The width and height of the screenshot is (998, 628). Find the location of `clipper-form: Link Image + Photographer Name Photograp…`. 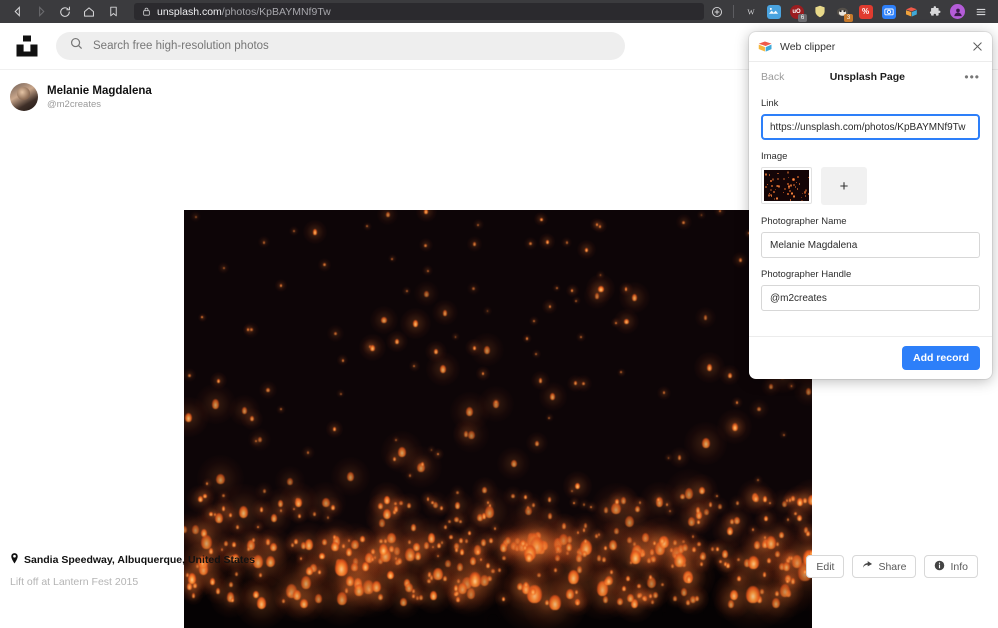

clipper-form: Link Image + Photographer Name Photograp… is located at coordinates (870, 214).